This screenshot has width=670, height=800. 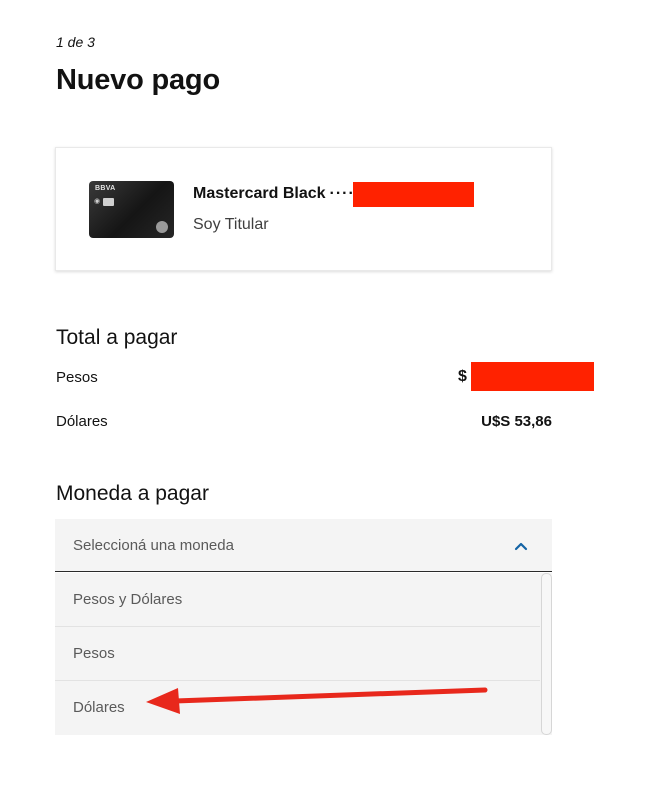 What do you see at coordinates (99, 707) in the screenshot?
I see `option-label: Dólares` at bounding box center [99, 707].